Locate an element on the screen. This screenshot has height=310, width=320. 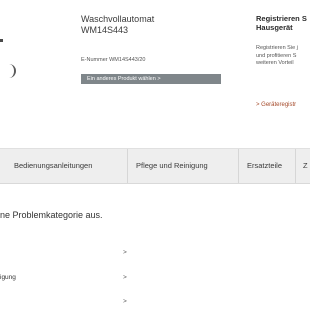
register-subtitle: Hausgerät is located at coordinates (274, 27).